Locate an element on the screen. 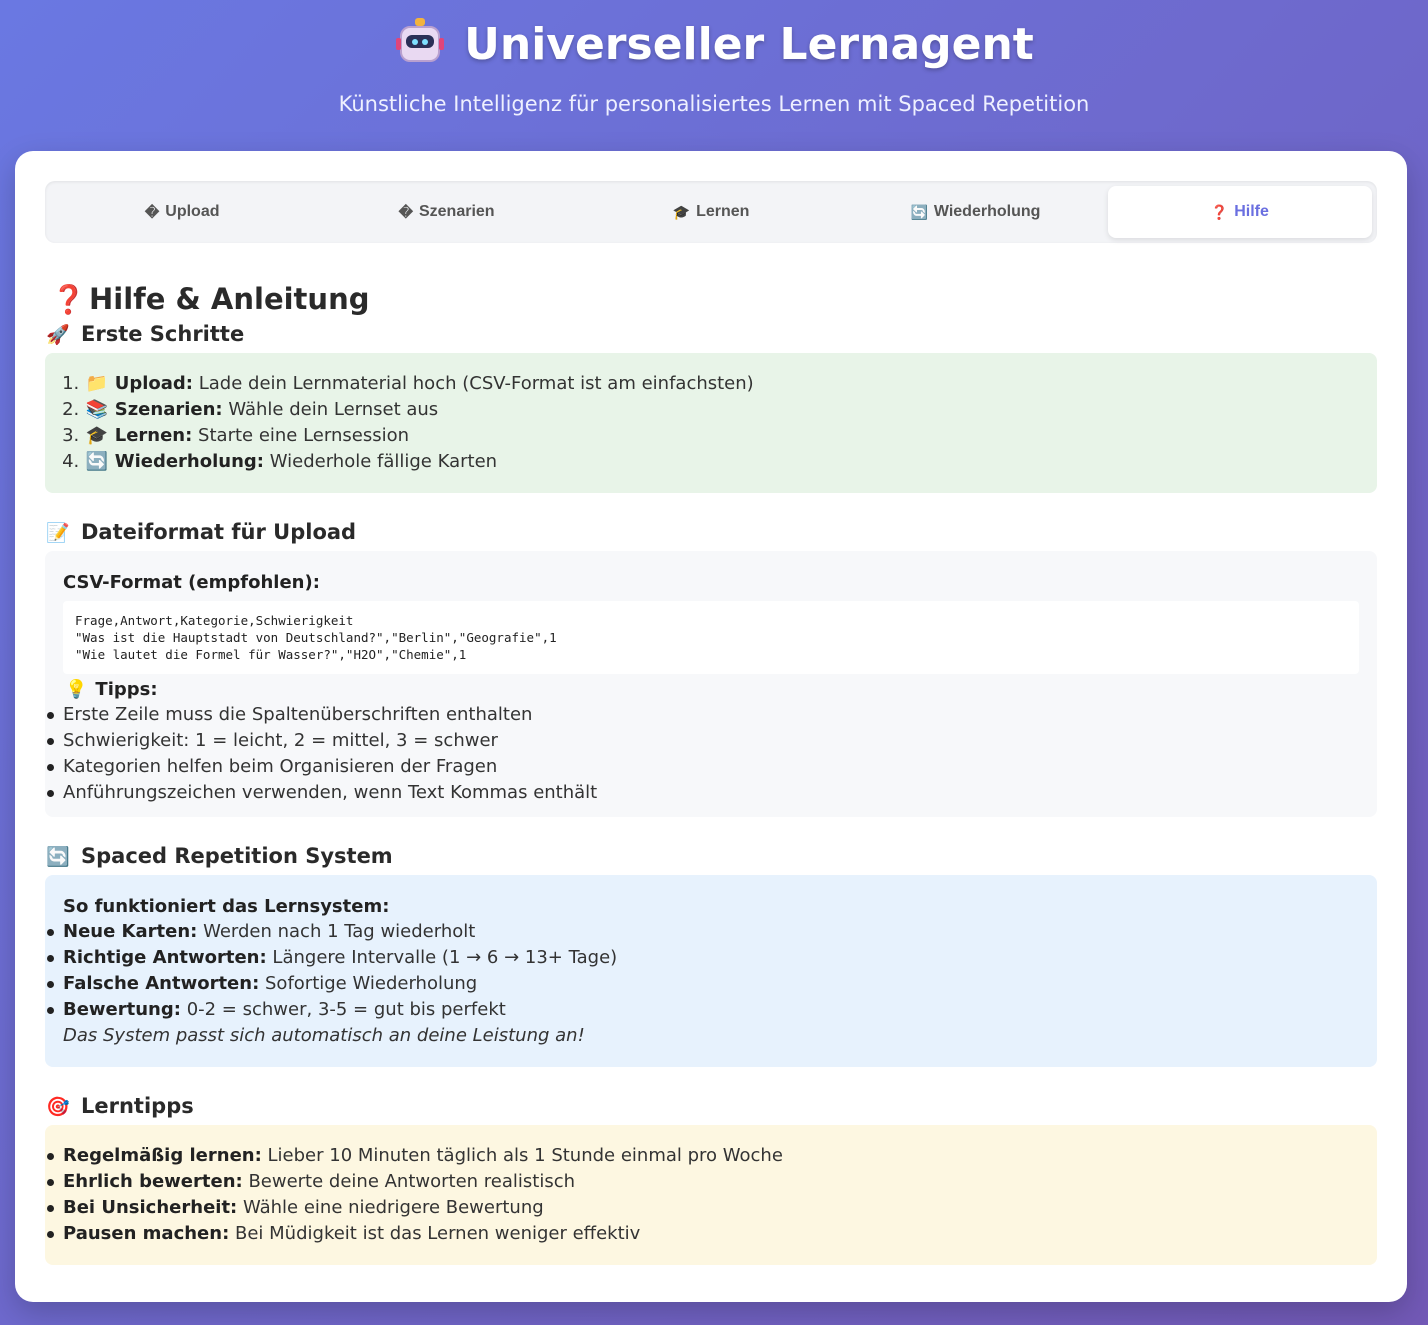 Image resolution: width=1428 pixels, height=1325 pixels. target-icon: 🎯 is located at coordinates (58, 1106).